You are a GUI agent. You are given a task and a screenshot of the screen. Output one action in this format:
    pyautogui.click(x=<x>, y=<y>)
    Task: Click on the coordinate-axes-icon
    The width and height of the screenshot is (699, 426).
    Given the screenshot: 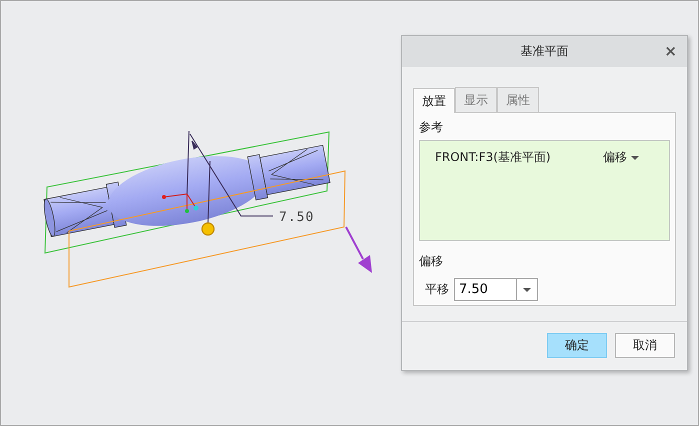 What is the action you would take?
    pyautogui.click(x=180, y=203)
    